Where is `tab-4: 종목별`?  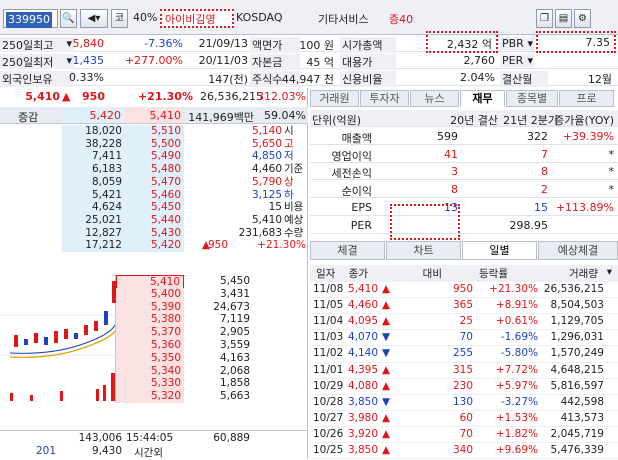
tab-4: 종목별 is located at coordinates (532, 98).